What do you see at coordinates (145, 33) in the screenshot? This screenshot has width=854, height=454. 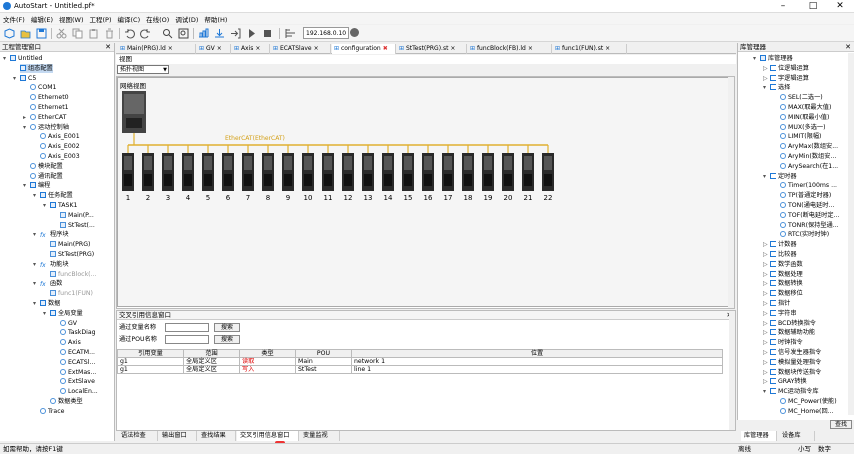 I see `redo-icon` at bounding box center [145, 33].